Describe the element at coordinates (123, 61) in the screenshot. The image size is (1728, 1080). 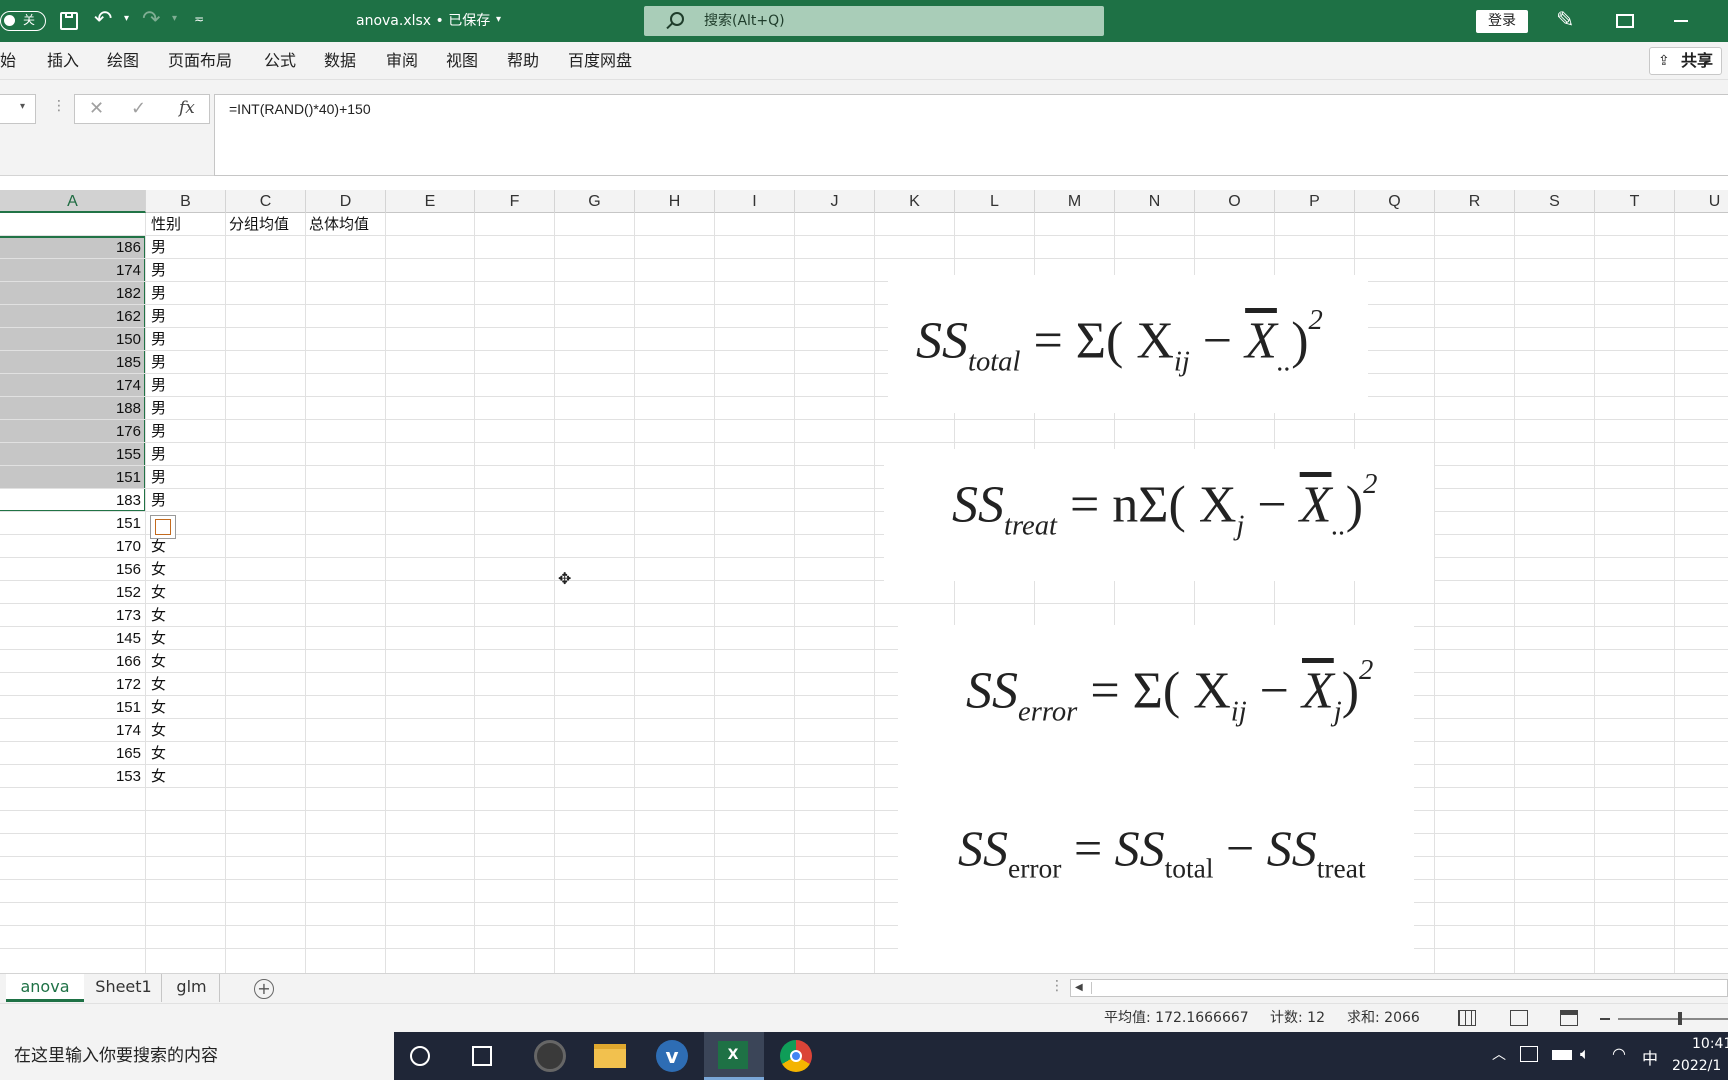
I see `tab-draw: 绘图` at that location.